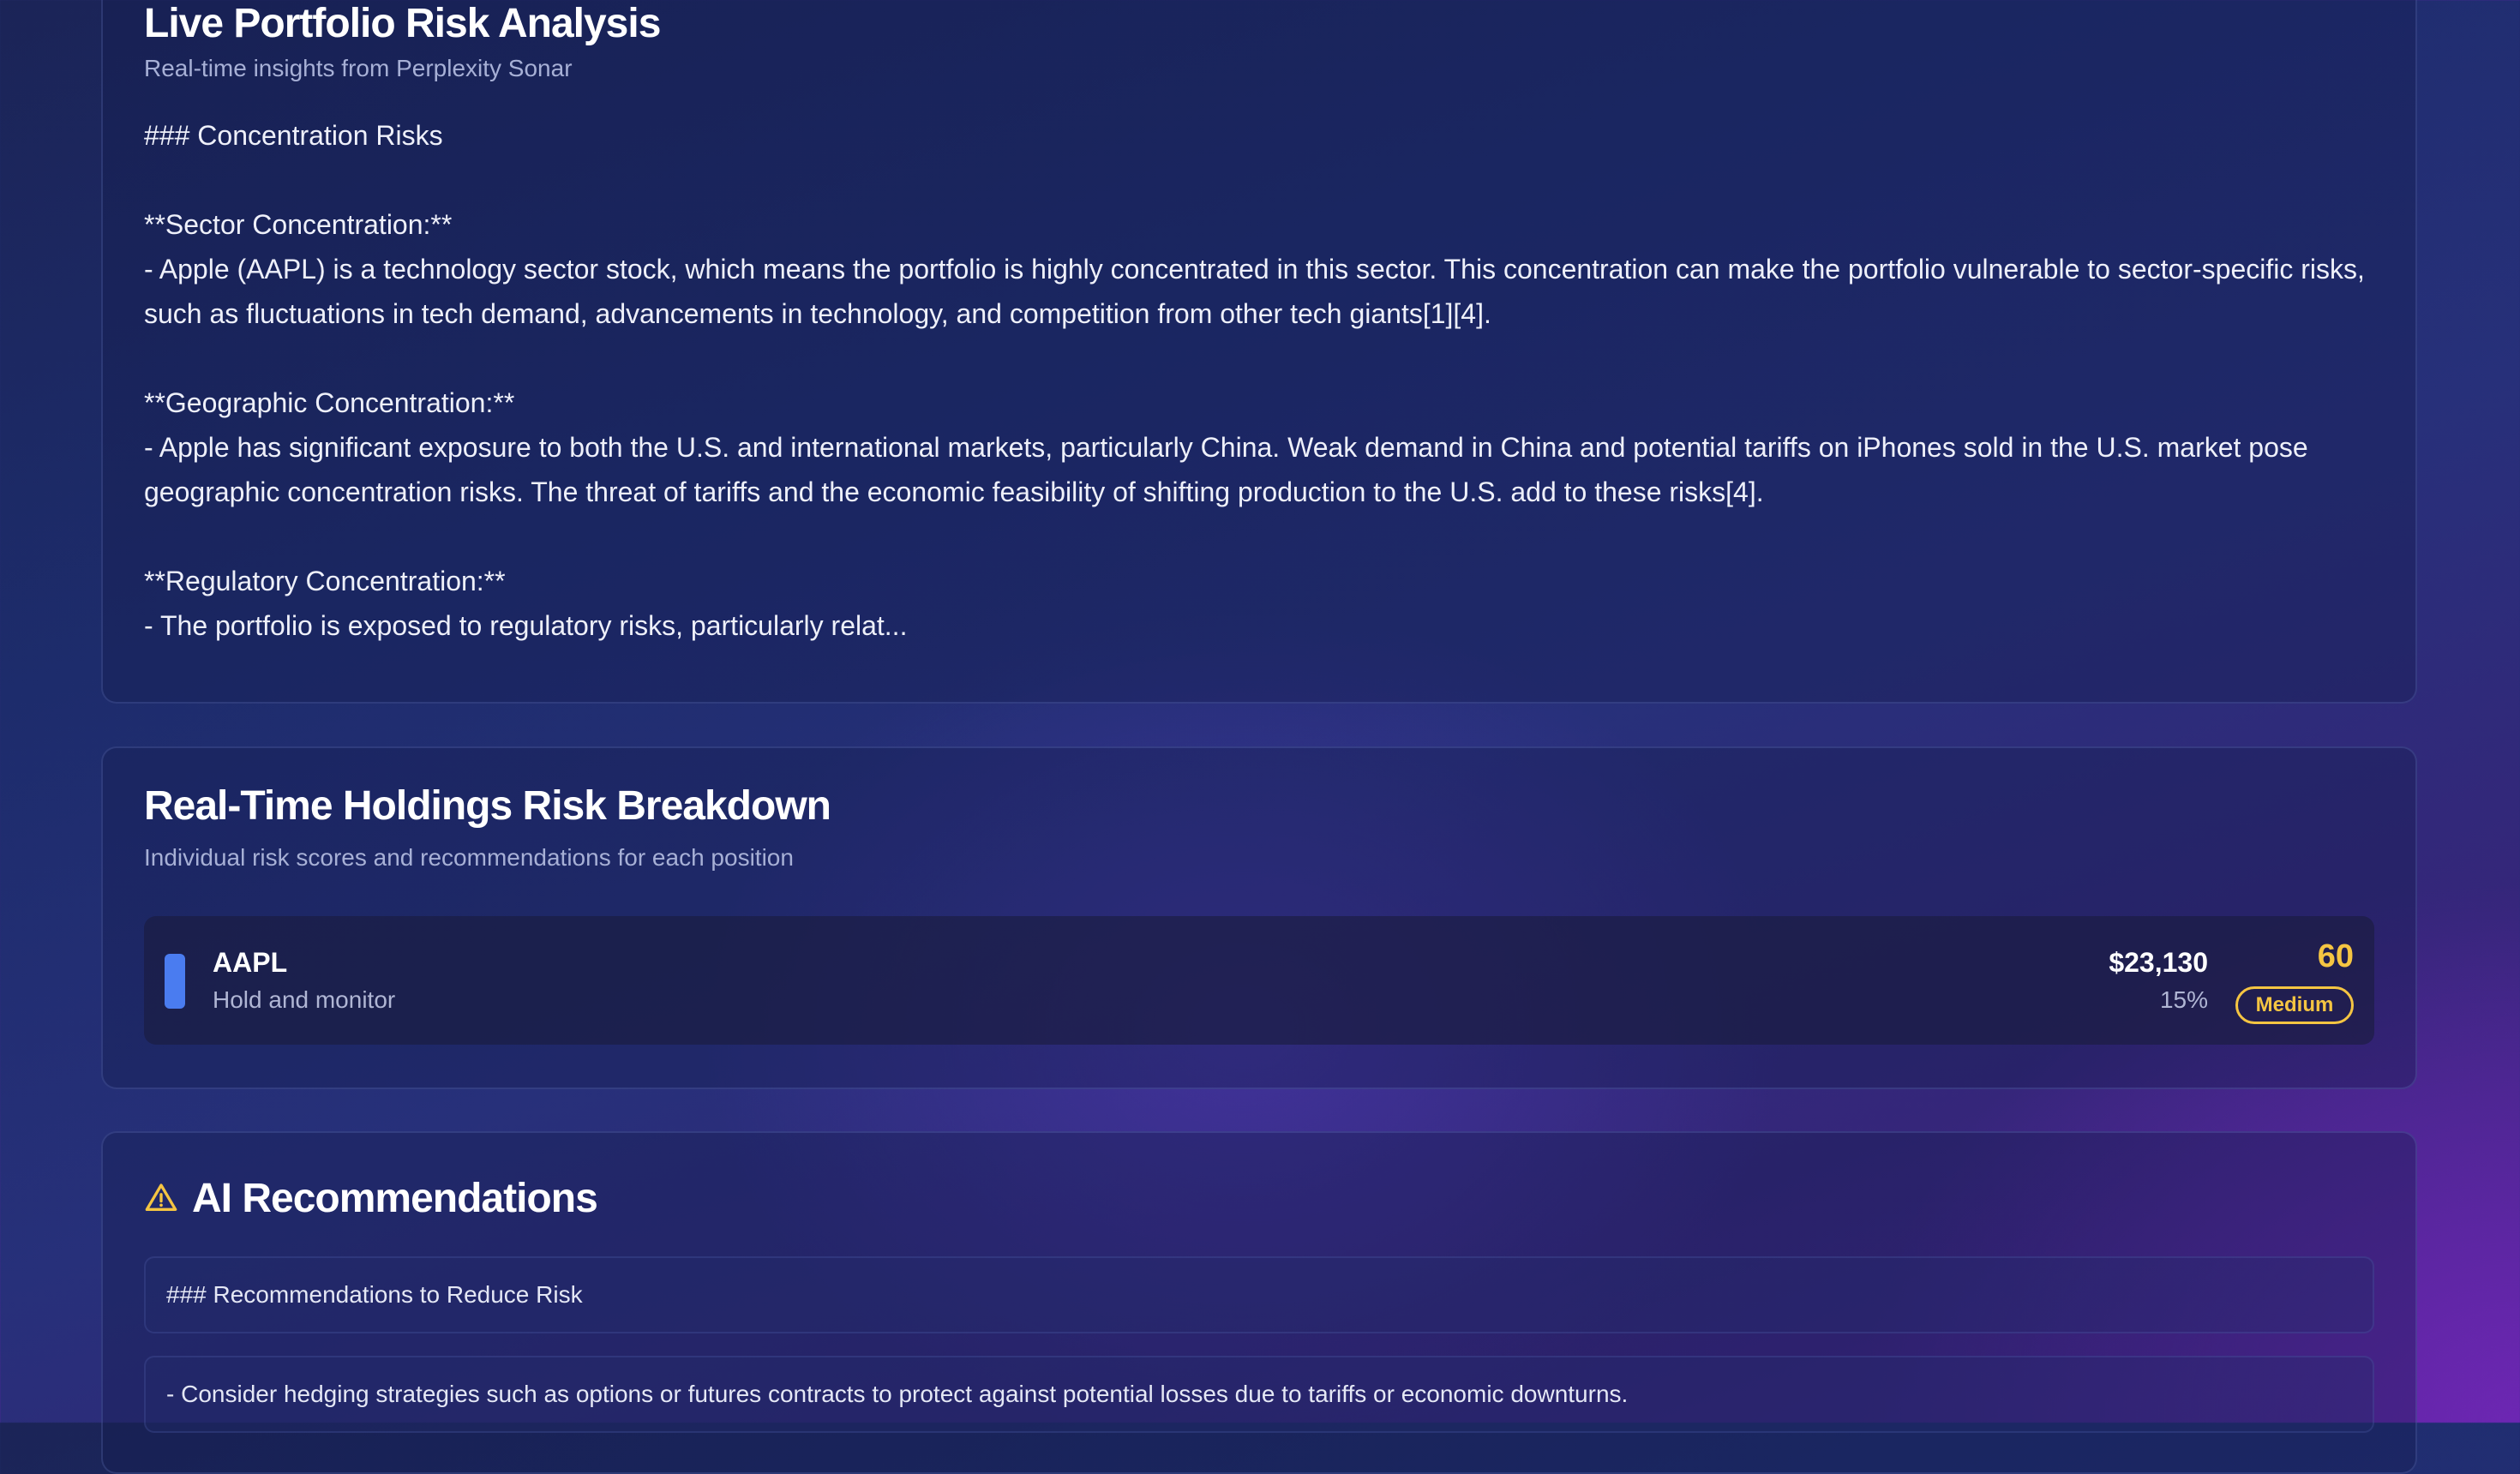 The height and width of the screenshot is (1474, 2520). Describe the element at coordinates (2335, 956) in the screenshot. I see `risk-score: 60` at that location.